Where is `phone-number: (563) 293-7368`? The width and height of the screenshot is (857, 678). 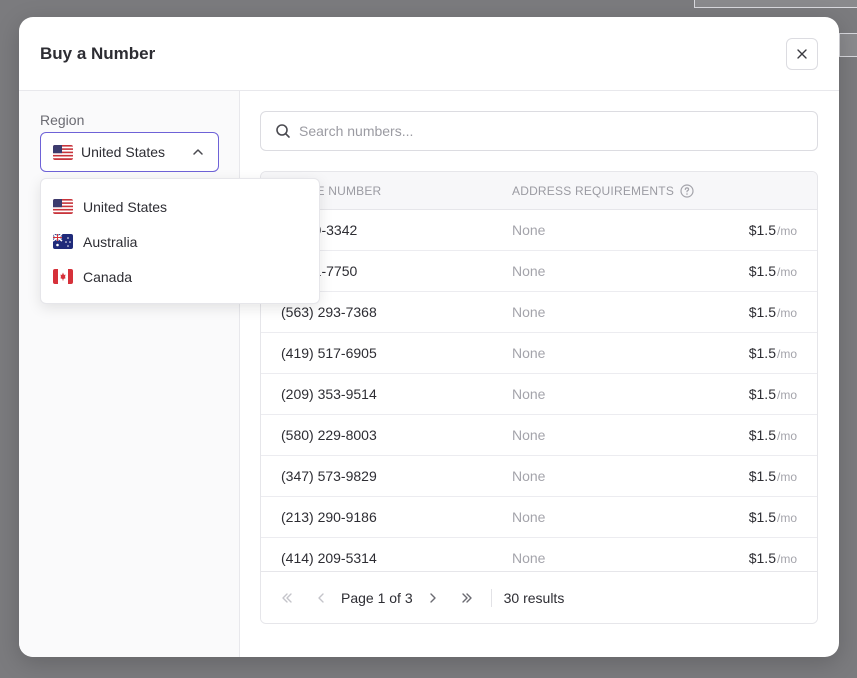 phone-number: (563) 293-7368 is located at coordinates (329, 312).